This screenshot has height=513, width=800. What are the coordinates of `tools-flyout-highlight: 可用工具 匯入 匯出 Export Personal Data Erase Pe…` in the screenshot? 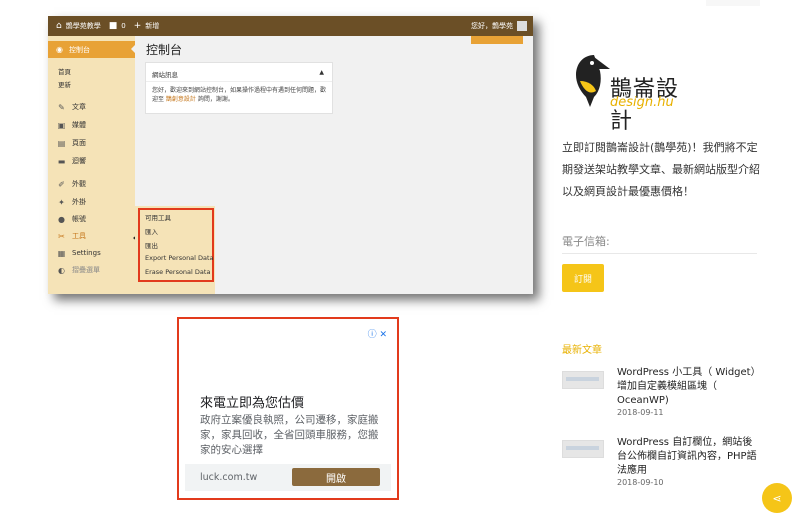 It's located at (176, 245).